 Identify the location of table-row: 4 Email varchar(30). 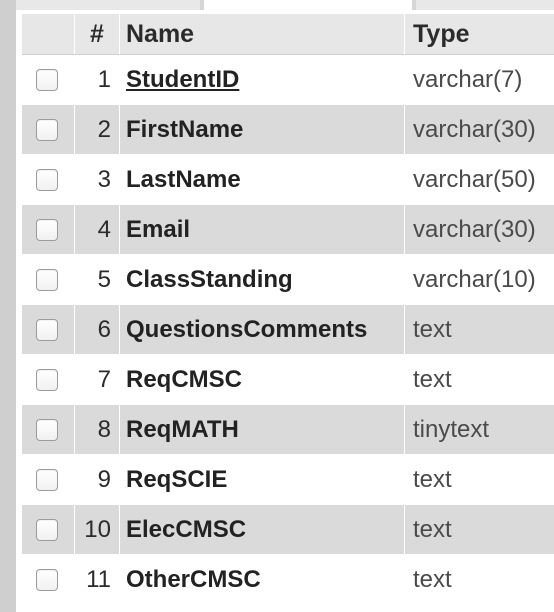
(288, 230).